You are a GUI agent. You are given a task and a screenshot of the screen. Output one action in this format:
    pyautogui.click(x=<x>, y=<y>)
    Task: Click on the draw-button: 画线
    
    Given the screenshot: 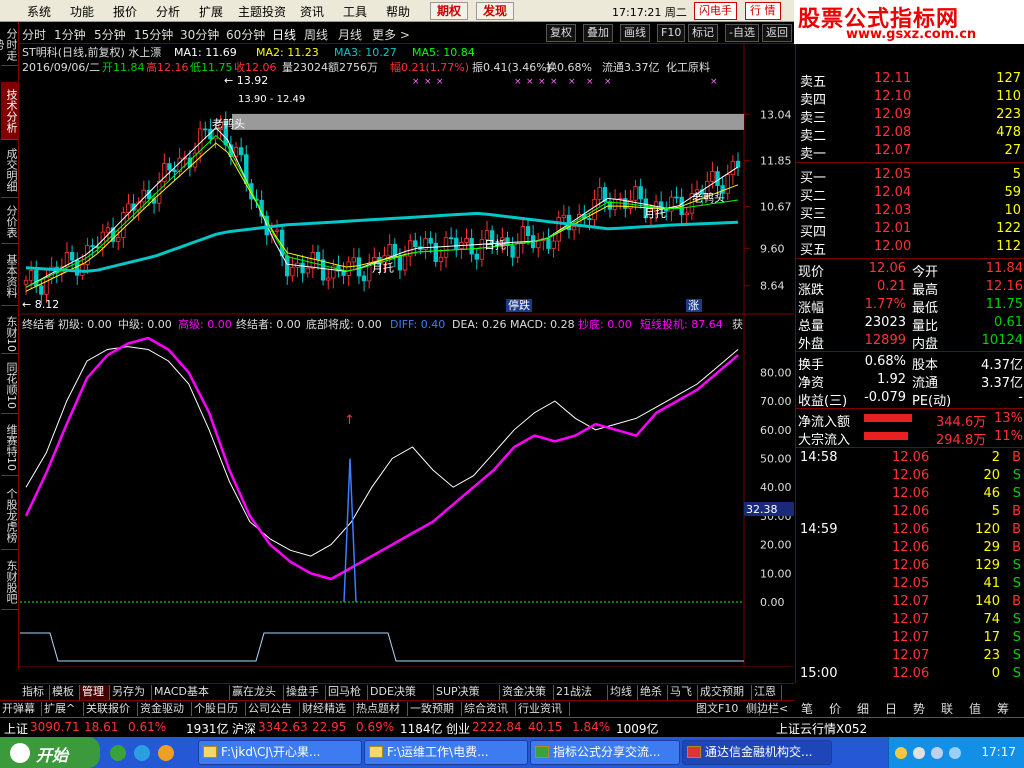 What is the action you would take?
    pyautogui.click(x=635, y=33)
    